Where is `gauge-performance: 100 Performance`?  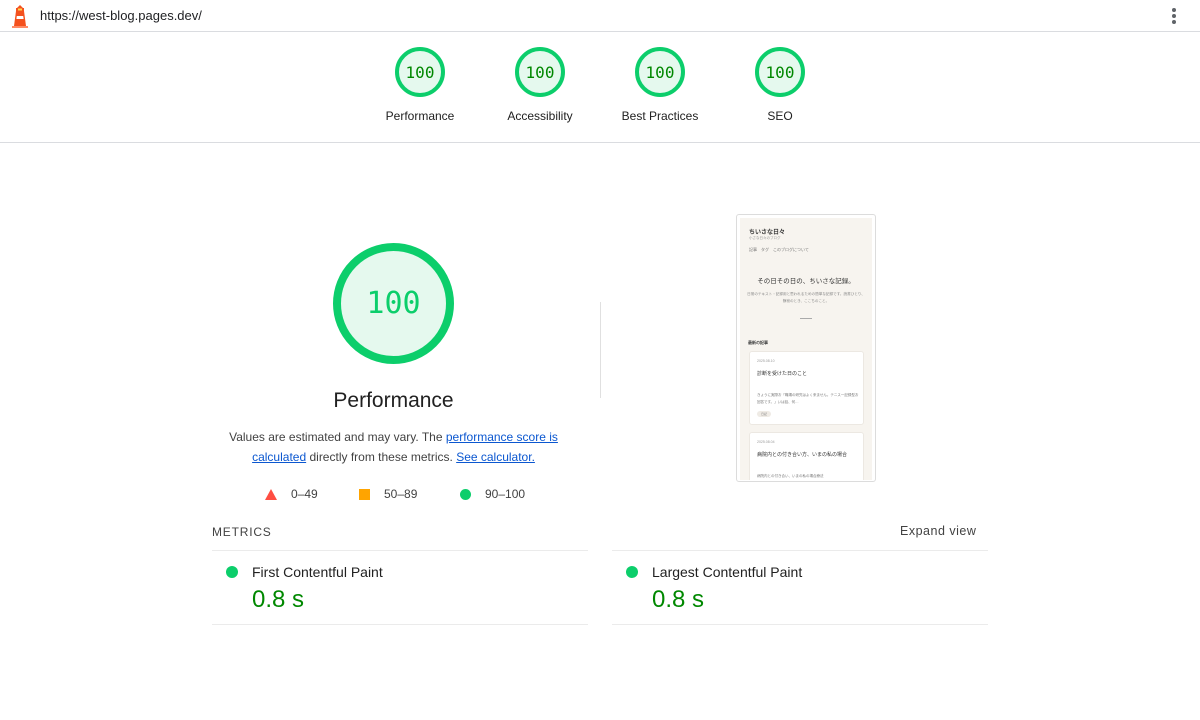 gauge-performance: 100 Performance is located at coordinates (420, 85).